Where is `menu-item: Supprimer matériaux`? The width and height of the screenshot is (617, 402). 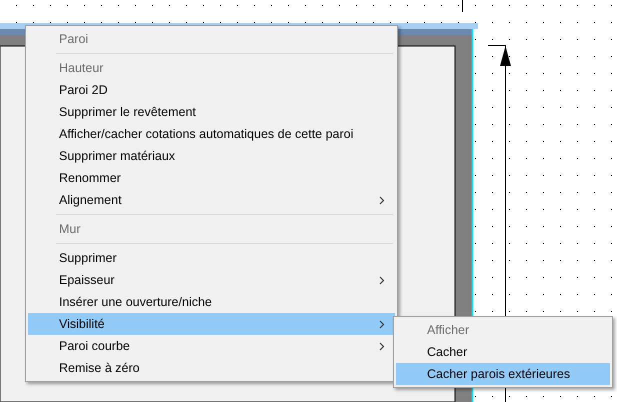 menu-item: Supprimer matériaux is located at coordinates (211, 156).